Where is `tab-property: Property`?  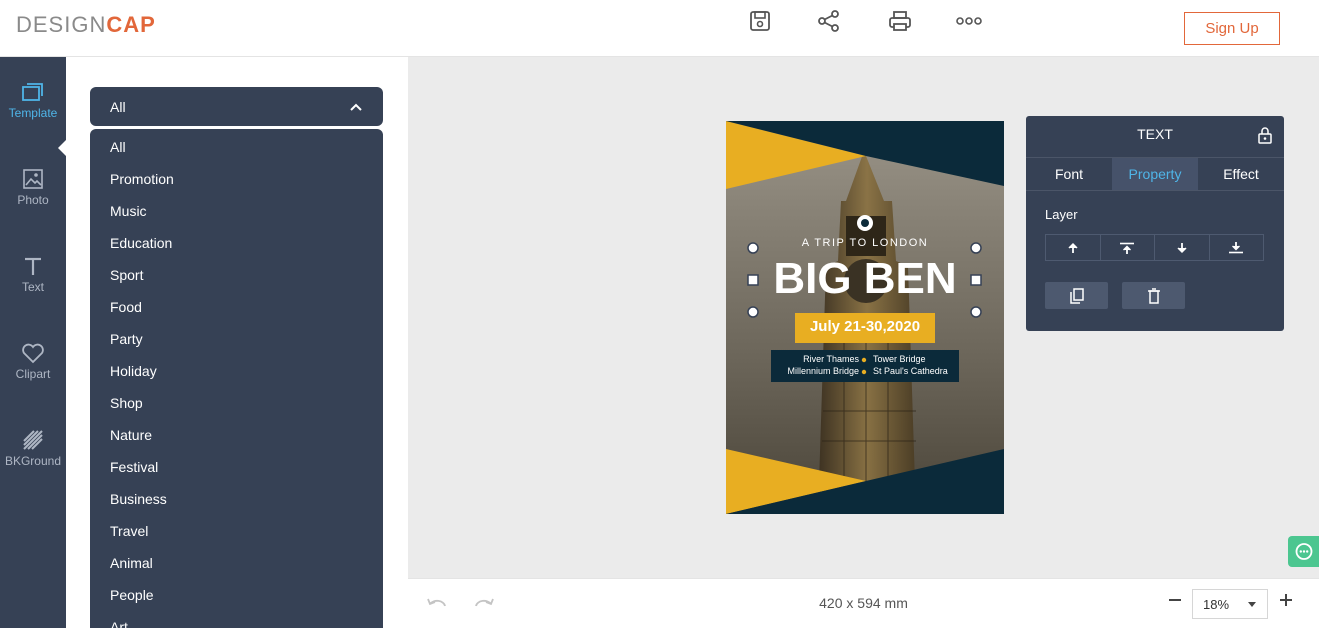
tab-property: Property is located at coordinates (1155, 174).